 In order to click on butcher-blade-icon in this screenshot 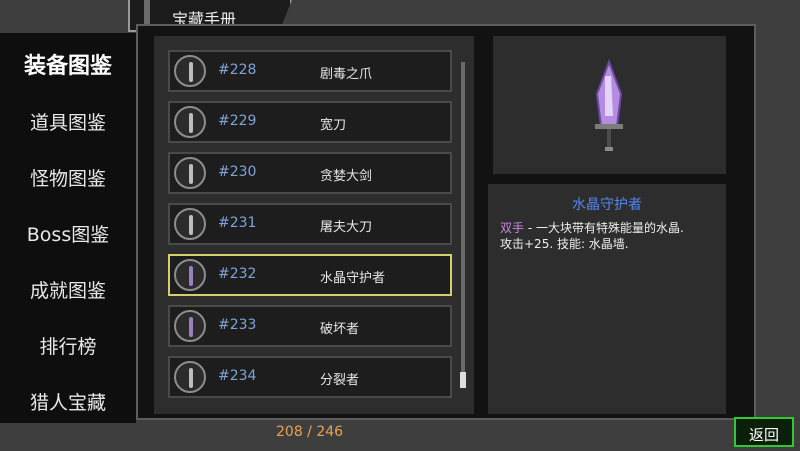, I will do `click(190, 224)`.